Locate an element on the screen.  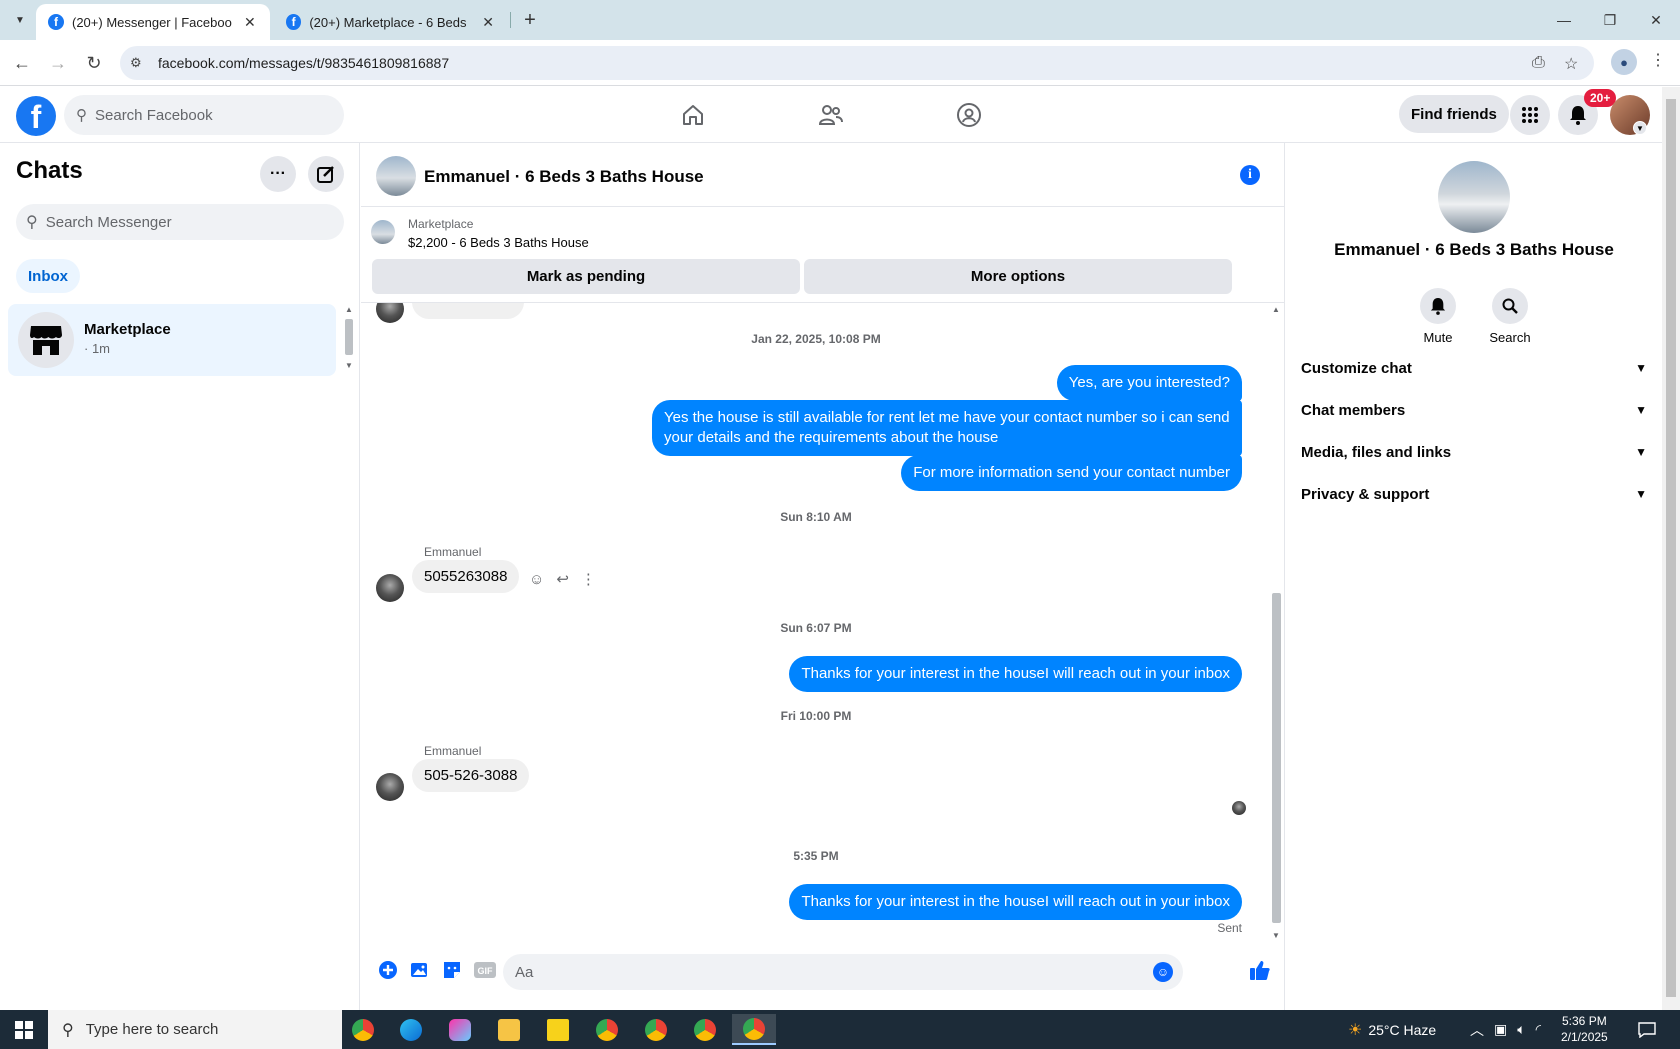
messenger-search-input is located at coordinates (180, 222).